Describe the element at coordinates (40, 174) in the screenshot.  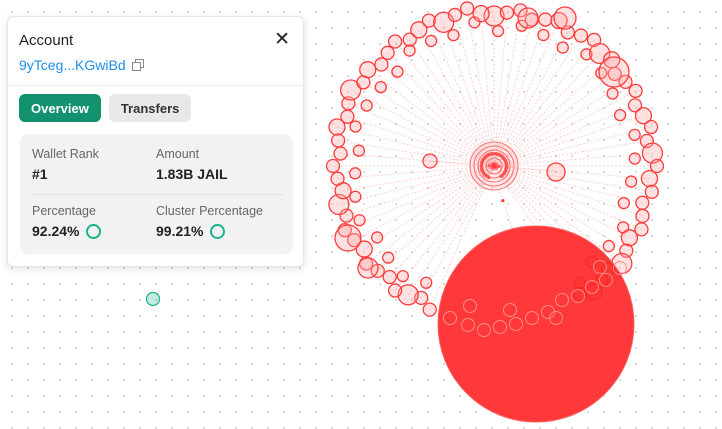
I see `wallet-rank-value: #1` at that location.